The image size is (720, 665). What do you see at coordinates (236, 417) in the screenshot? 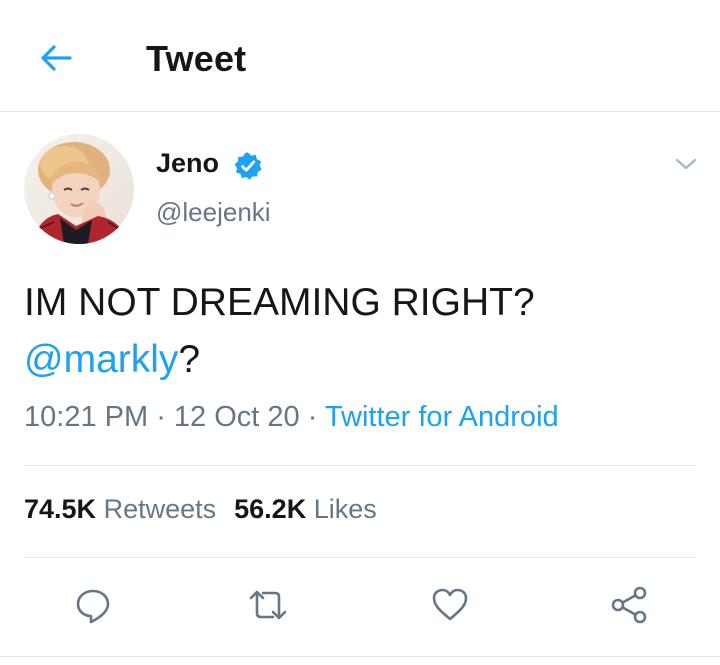
I see `tweet-date: 12 Oct 20` at bounding box center [236, 417].